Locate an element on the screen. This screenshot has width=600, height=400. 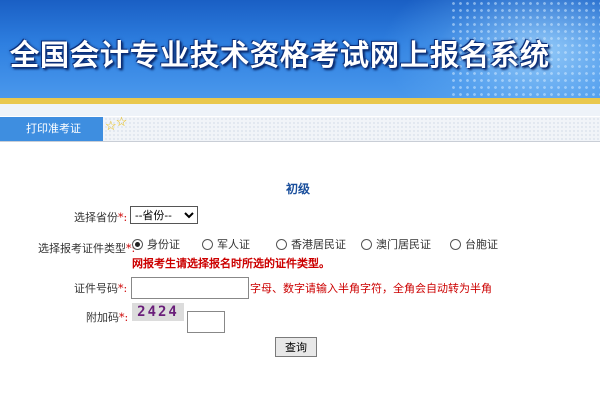
id-type-label: 选择报考证件类型*: is located at coordinates (86, 248).